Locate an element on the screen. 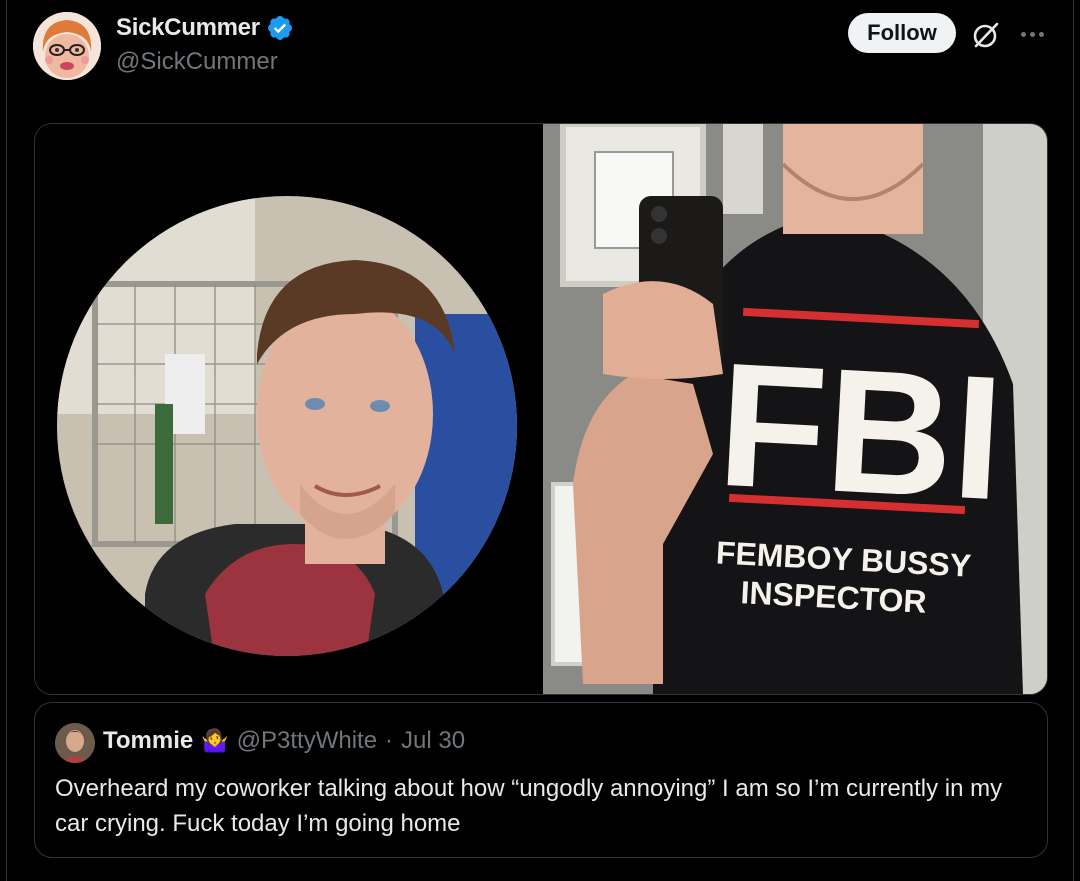 The width and height of the screenshot is (1080, 881). quoted-author-row: Tommie 🤷‍♀️ @P3ttyWhite · Jul 30 is located at coordinates (284, 741).